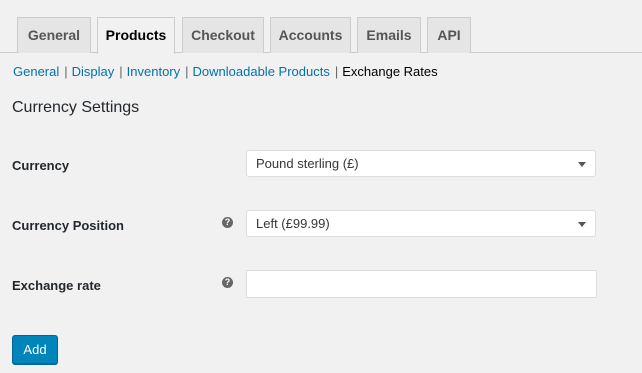 The height and width of the screenshot is (373, 642). What do you see at coordinates (449, 35) in the screenshot?
I see `tab-api: API` at bounding box center [449, 35].